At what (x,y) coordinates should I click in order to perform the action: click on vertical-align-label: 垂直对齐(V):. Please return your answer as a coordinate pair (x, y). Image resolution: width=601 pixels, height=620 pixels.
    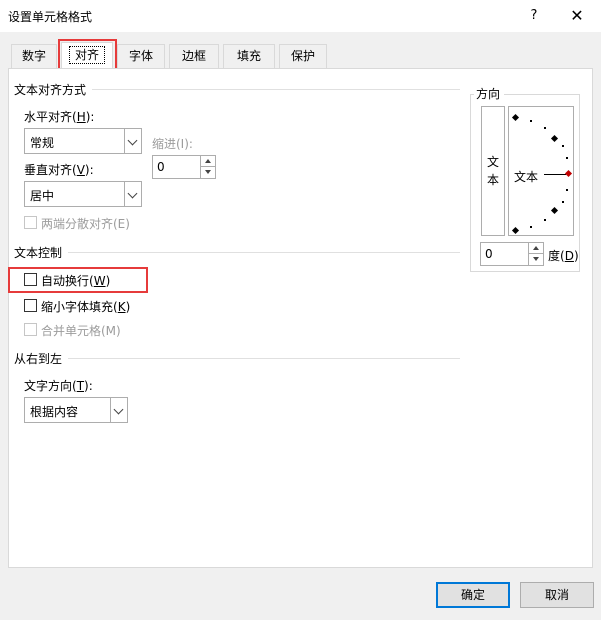
    Looking at the image, I should click on (59, 170).